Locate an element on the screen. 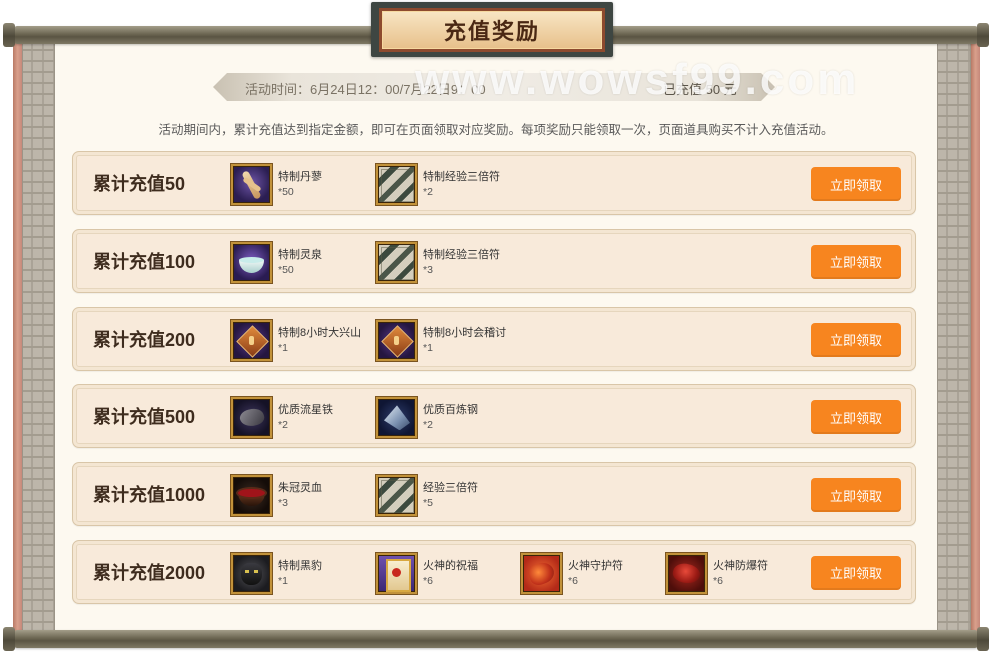 The height and width of the screenshot is (653, 992). item-name: 优质百炼钢 is located at coordinates (450, 410).